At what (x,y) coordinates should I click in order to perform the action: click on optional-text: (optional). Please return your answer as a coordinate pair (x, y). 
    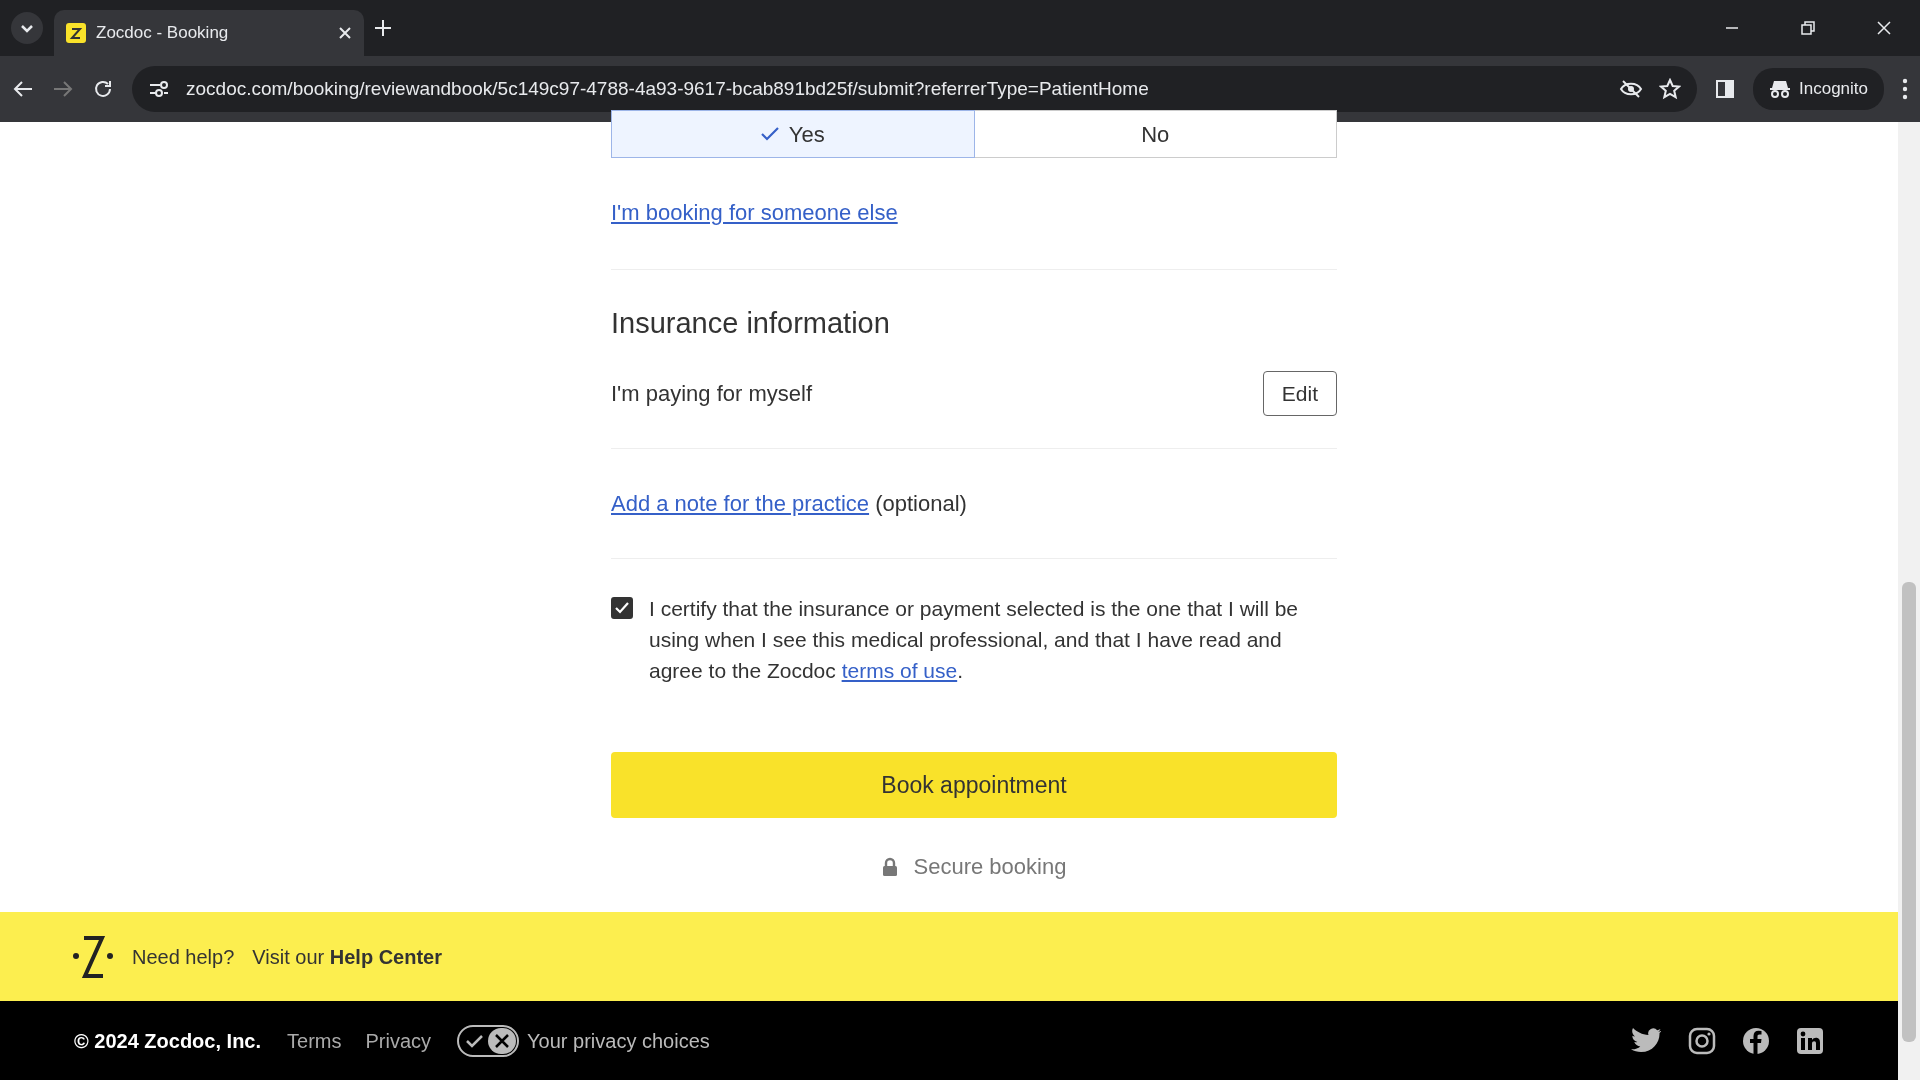
    Looking at the image, I should click on (921, 504).